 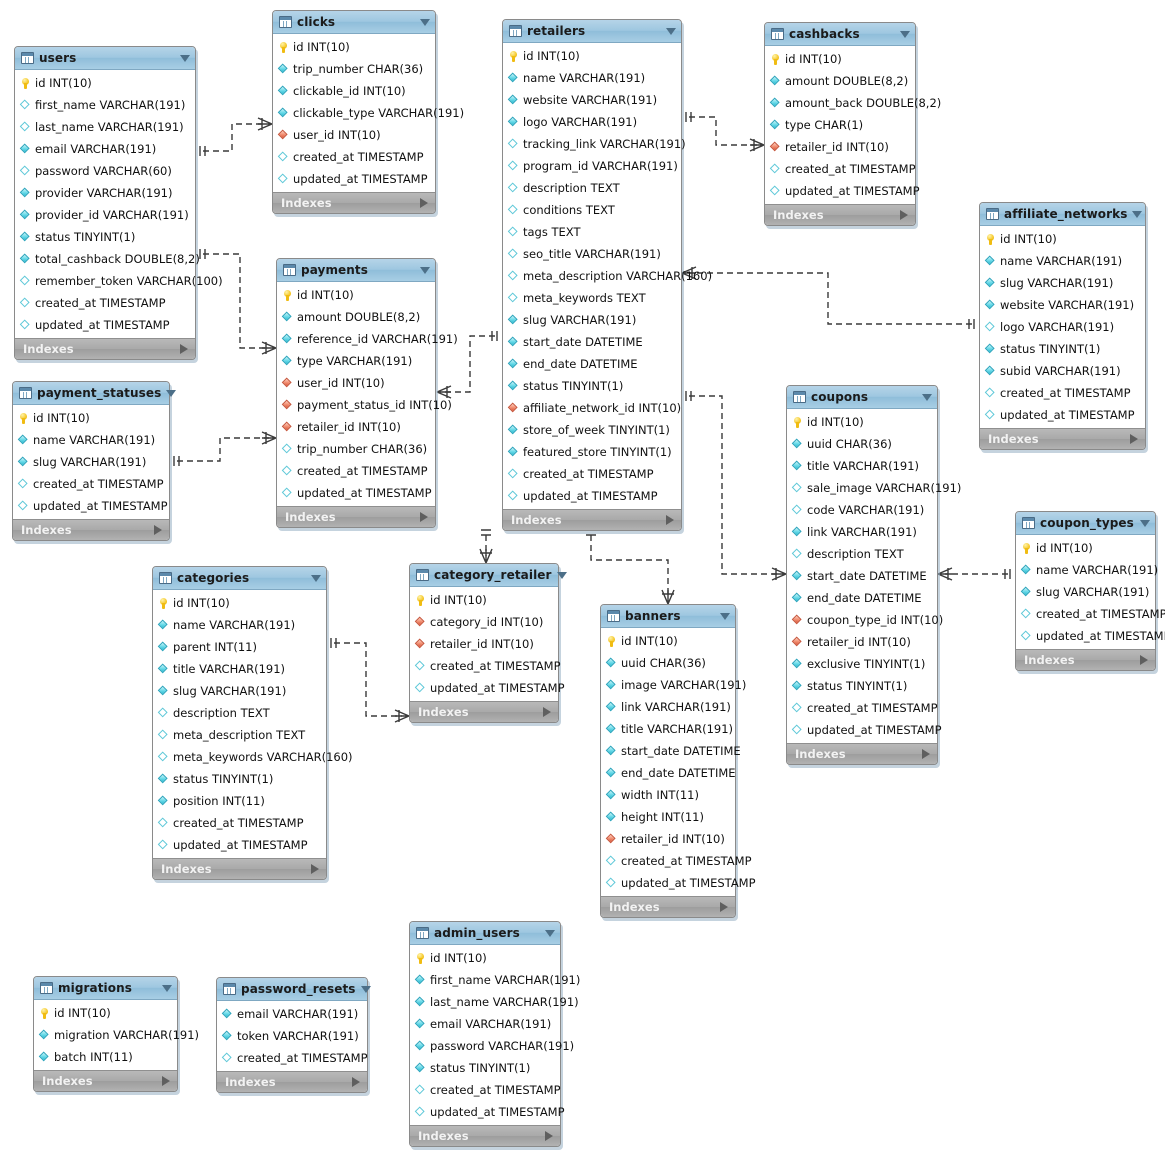 What do you see at coordinates (668, 616) in the screenshot?
I see `table-header-banners: banners` at bounding box center [668, 616].